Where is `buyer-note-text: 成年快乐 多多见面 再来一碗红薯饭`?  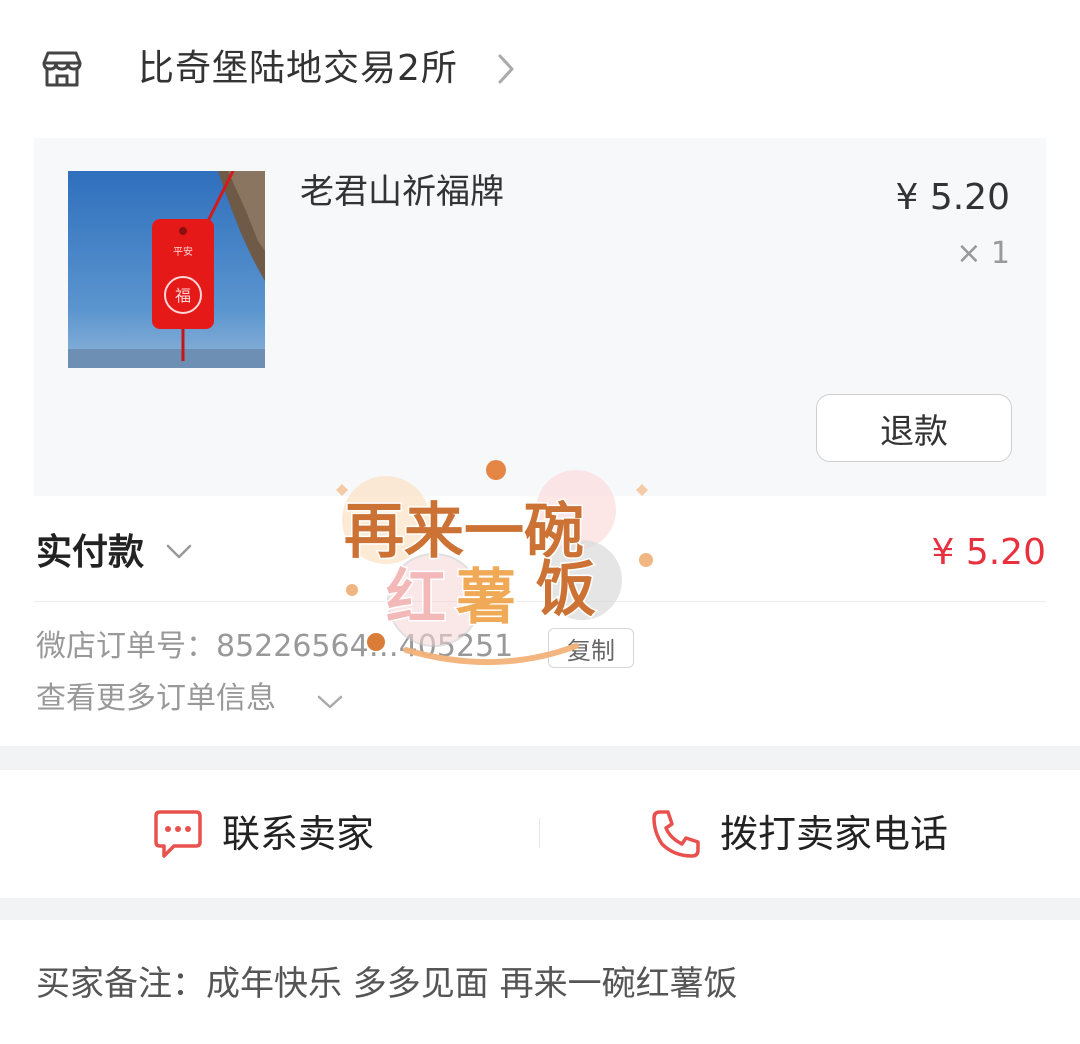 buyer-note-text: 成年快乐 多多见面 再来一碗红薯饭 is located at coordinates (472, 984).